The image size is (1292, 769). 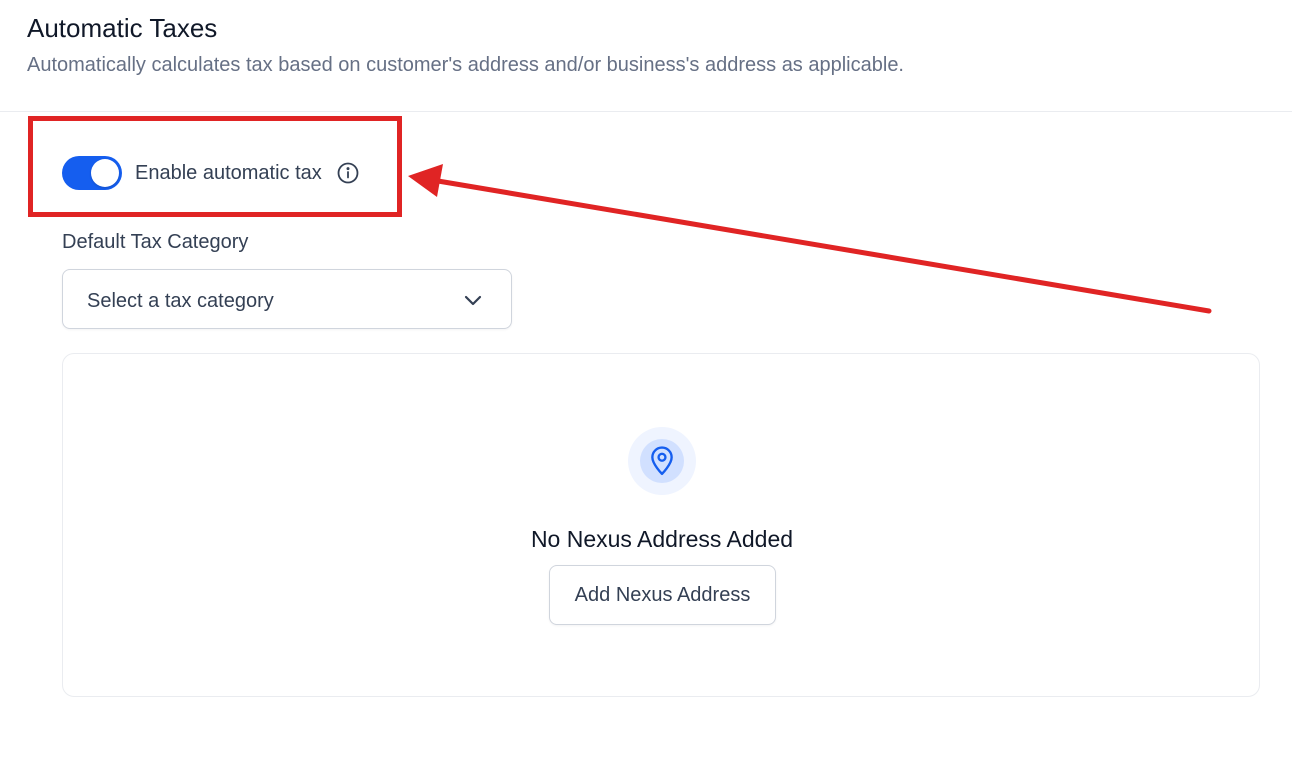 I want to click on toggle-knob, so click(x=105, y=173).